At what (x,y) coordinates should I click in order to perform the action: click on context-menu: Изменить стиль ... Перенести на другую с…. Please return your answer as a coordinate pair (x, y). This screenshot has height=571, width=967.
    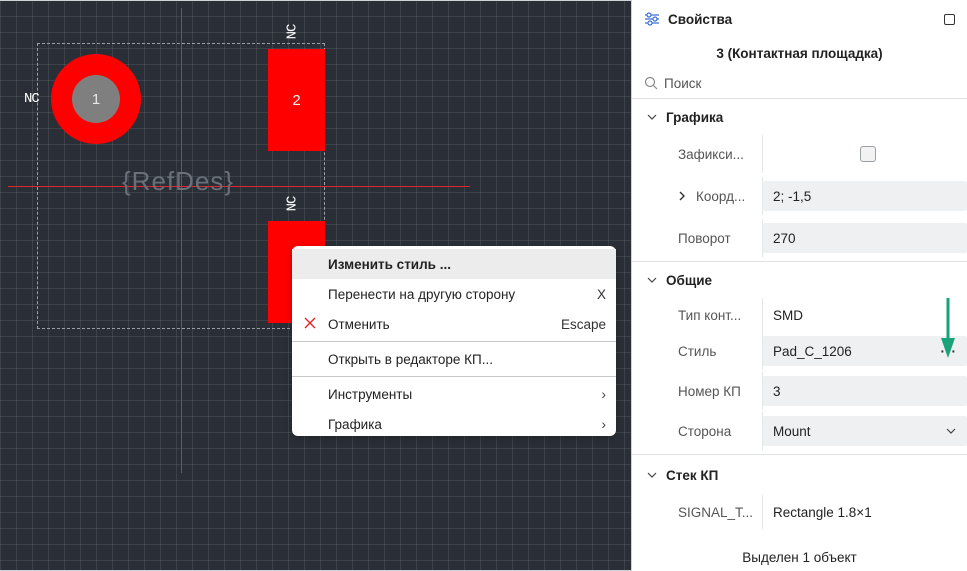
    Looking at the image, I should click on (454, 341).